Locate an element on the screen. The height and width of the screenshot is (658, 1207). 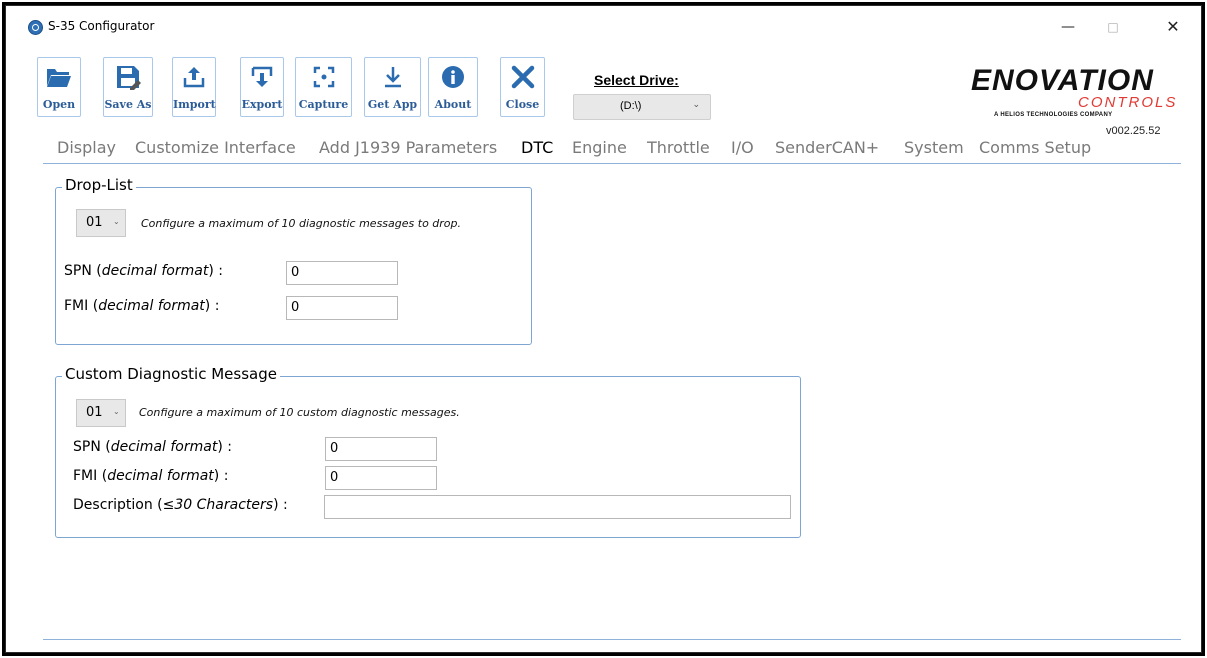
save-as-button: Save As is located at coordinates (128, 87).